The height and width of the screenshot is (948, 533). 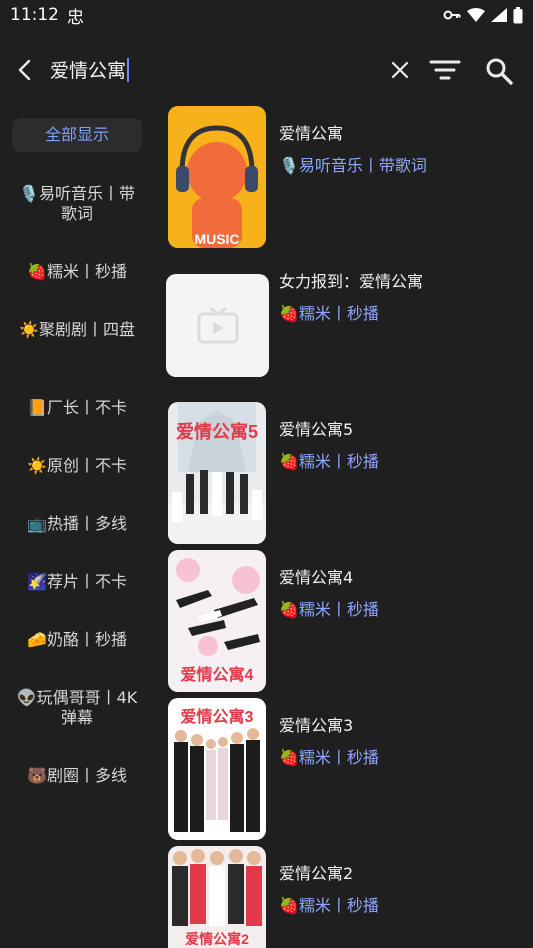 I want to click on search-icon, so click(x=499, y=71).